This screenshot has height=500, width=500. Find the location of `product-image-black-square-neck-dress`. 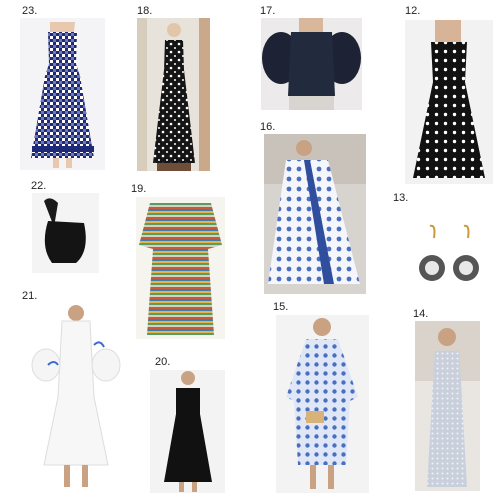

product-image-black-square-neck-dress is located at coordinates (187, 431).